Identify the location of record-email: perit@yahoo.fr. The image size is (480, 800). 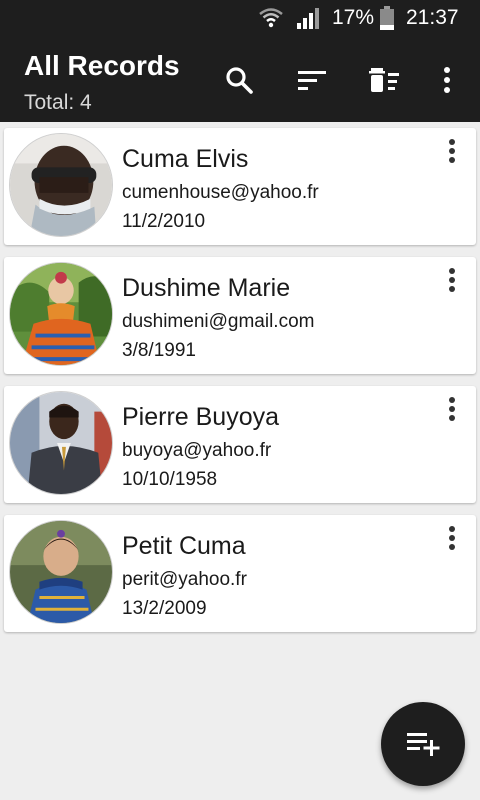
(184, 579).